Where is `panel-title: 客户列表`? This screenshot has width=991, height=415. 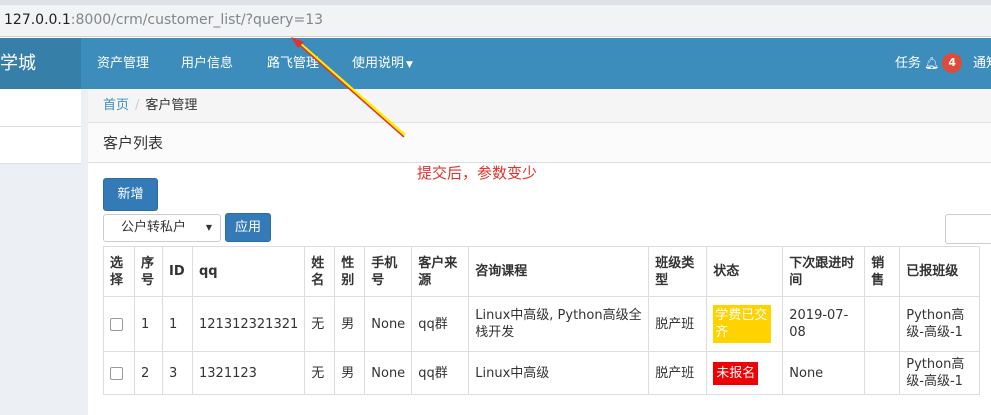 panel-title: 客户列表 is located at coordinates (539, 143).